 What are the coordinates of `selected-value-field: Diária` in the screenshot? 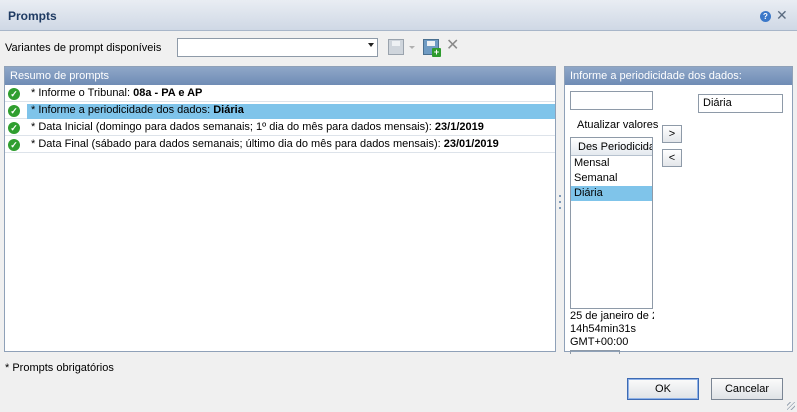 It's located at (740, 103).